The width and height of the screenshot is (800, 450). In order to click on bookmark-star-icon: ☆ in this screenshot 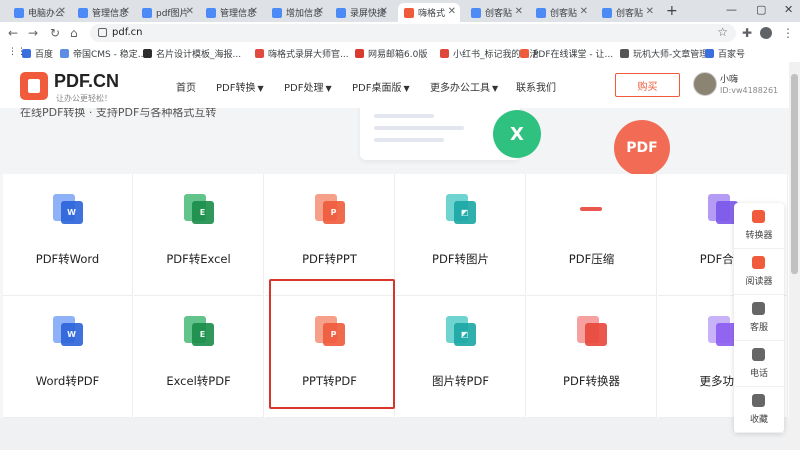, I will do `click(722, 32)`.